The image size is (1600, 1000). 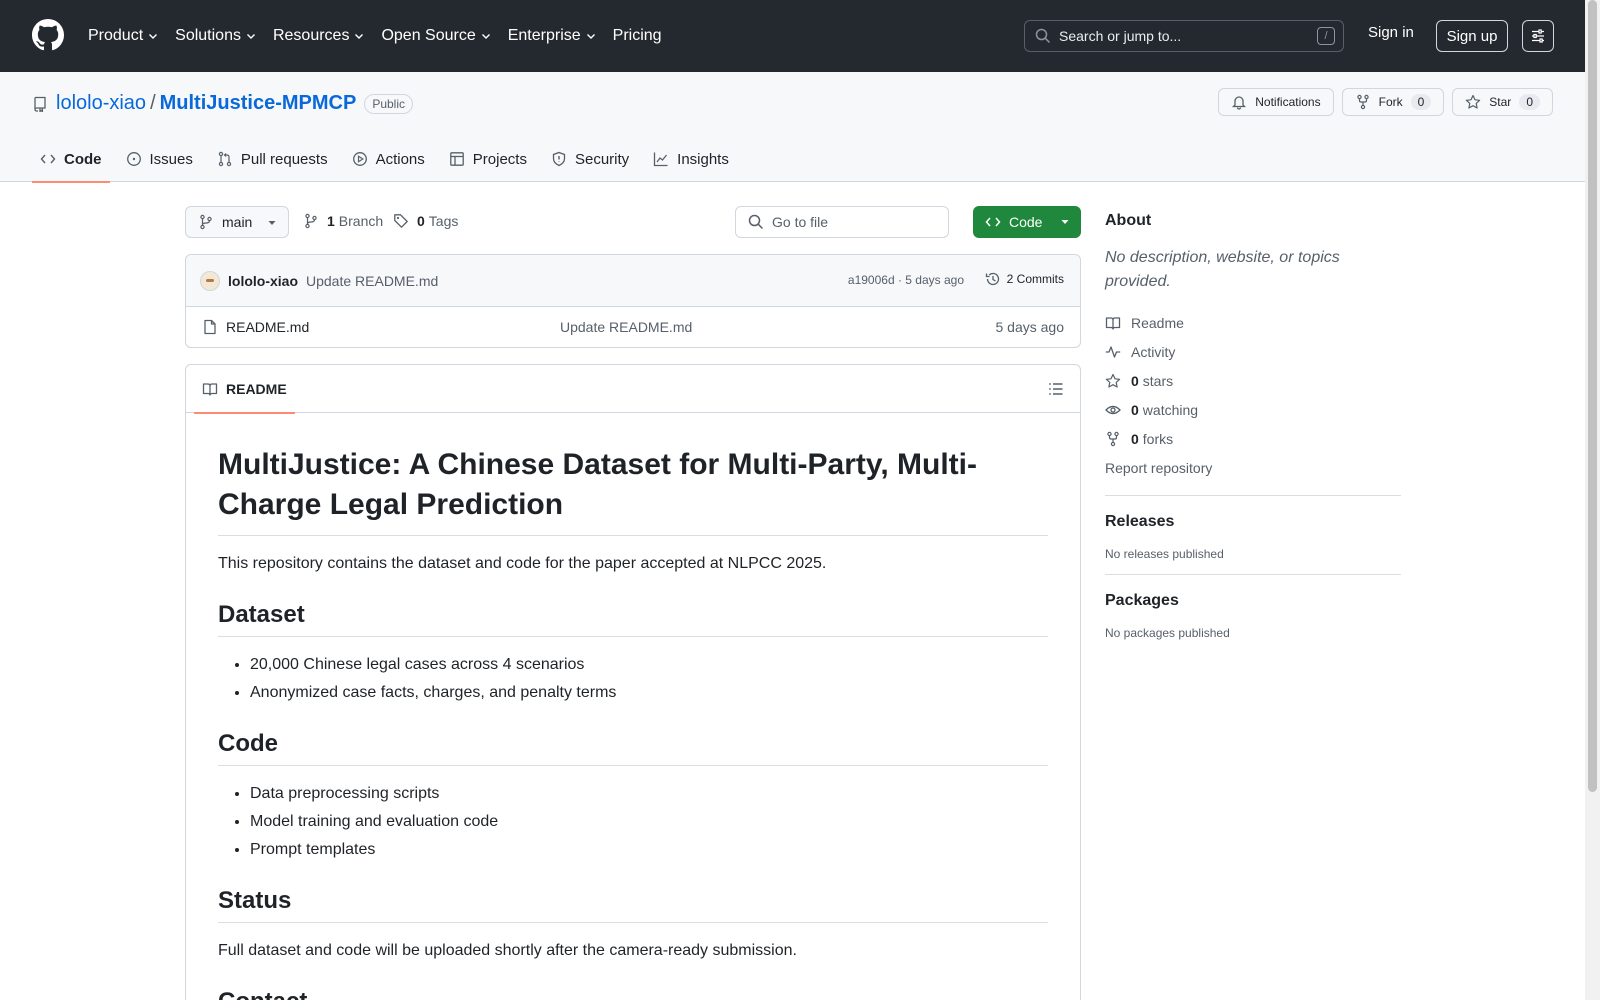 I want to click on table-row: README.md Update README.md 5 days ago, so click(x=633, y=327).